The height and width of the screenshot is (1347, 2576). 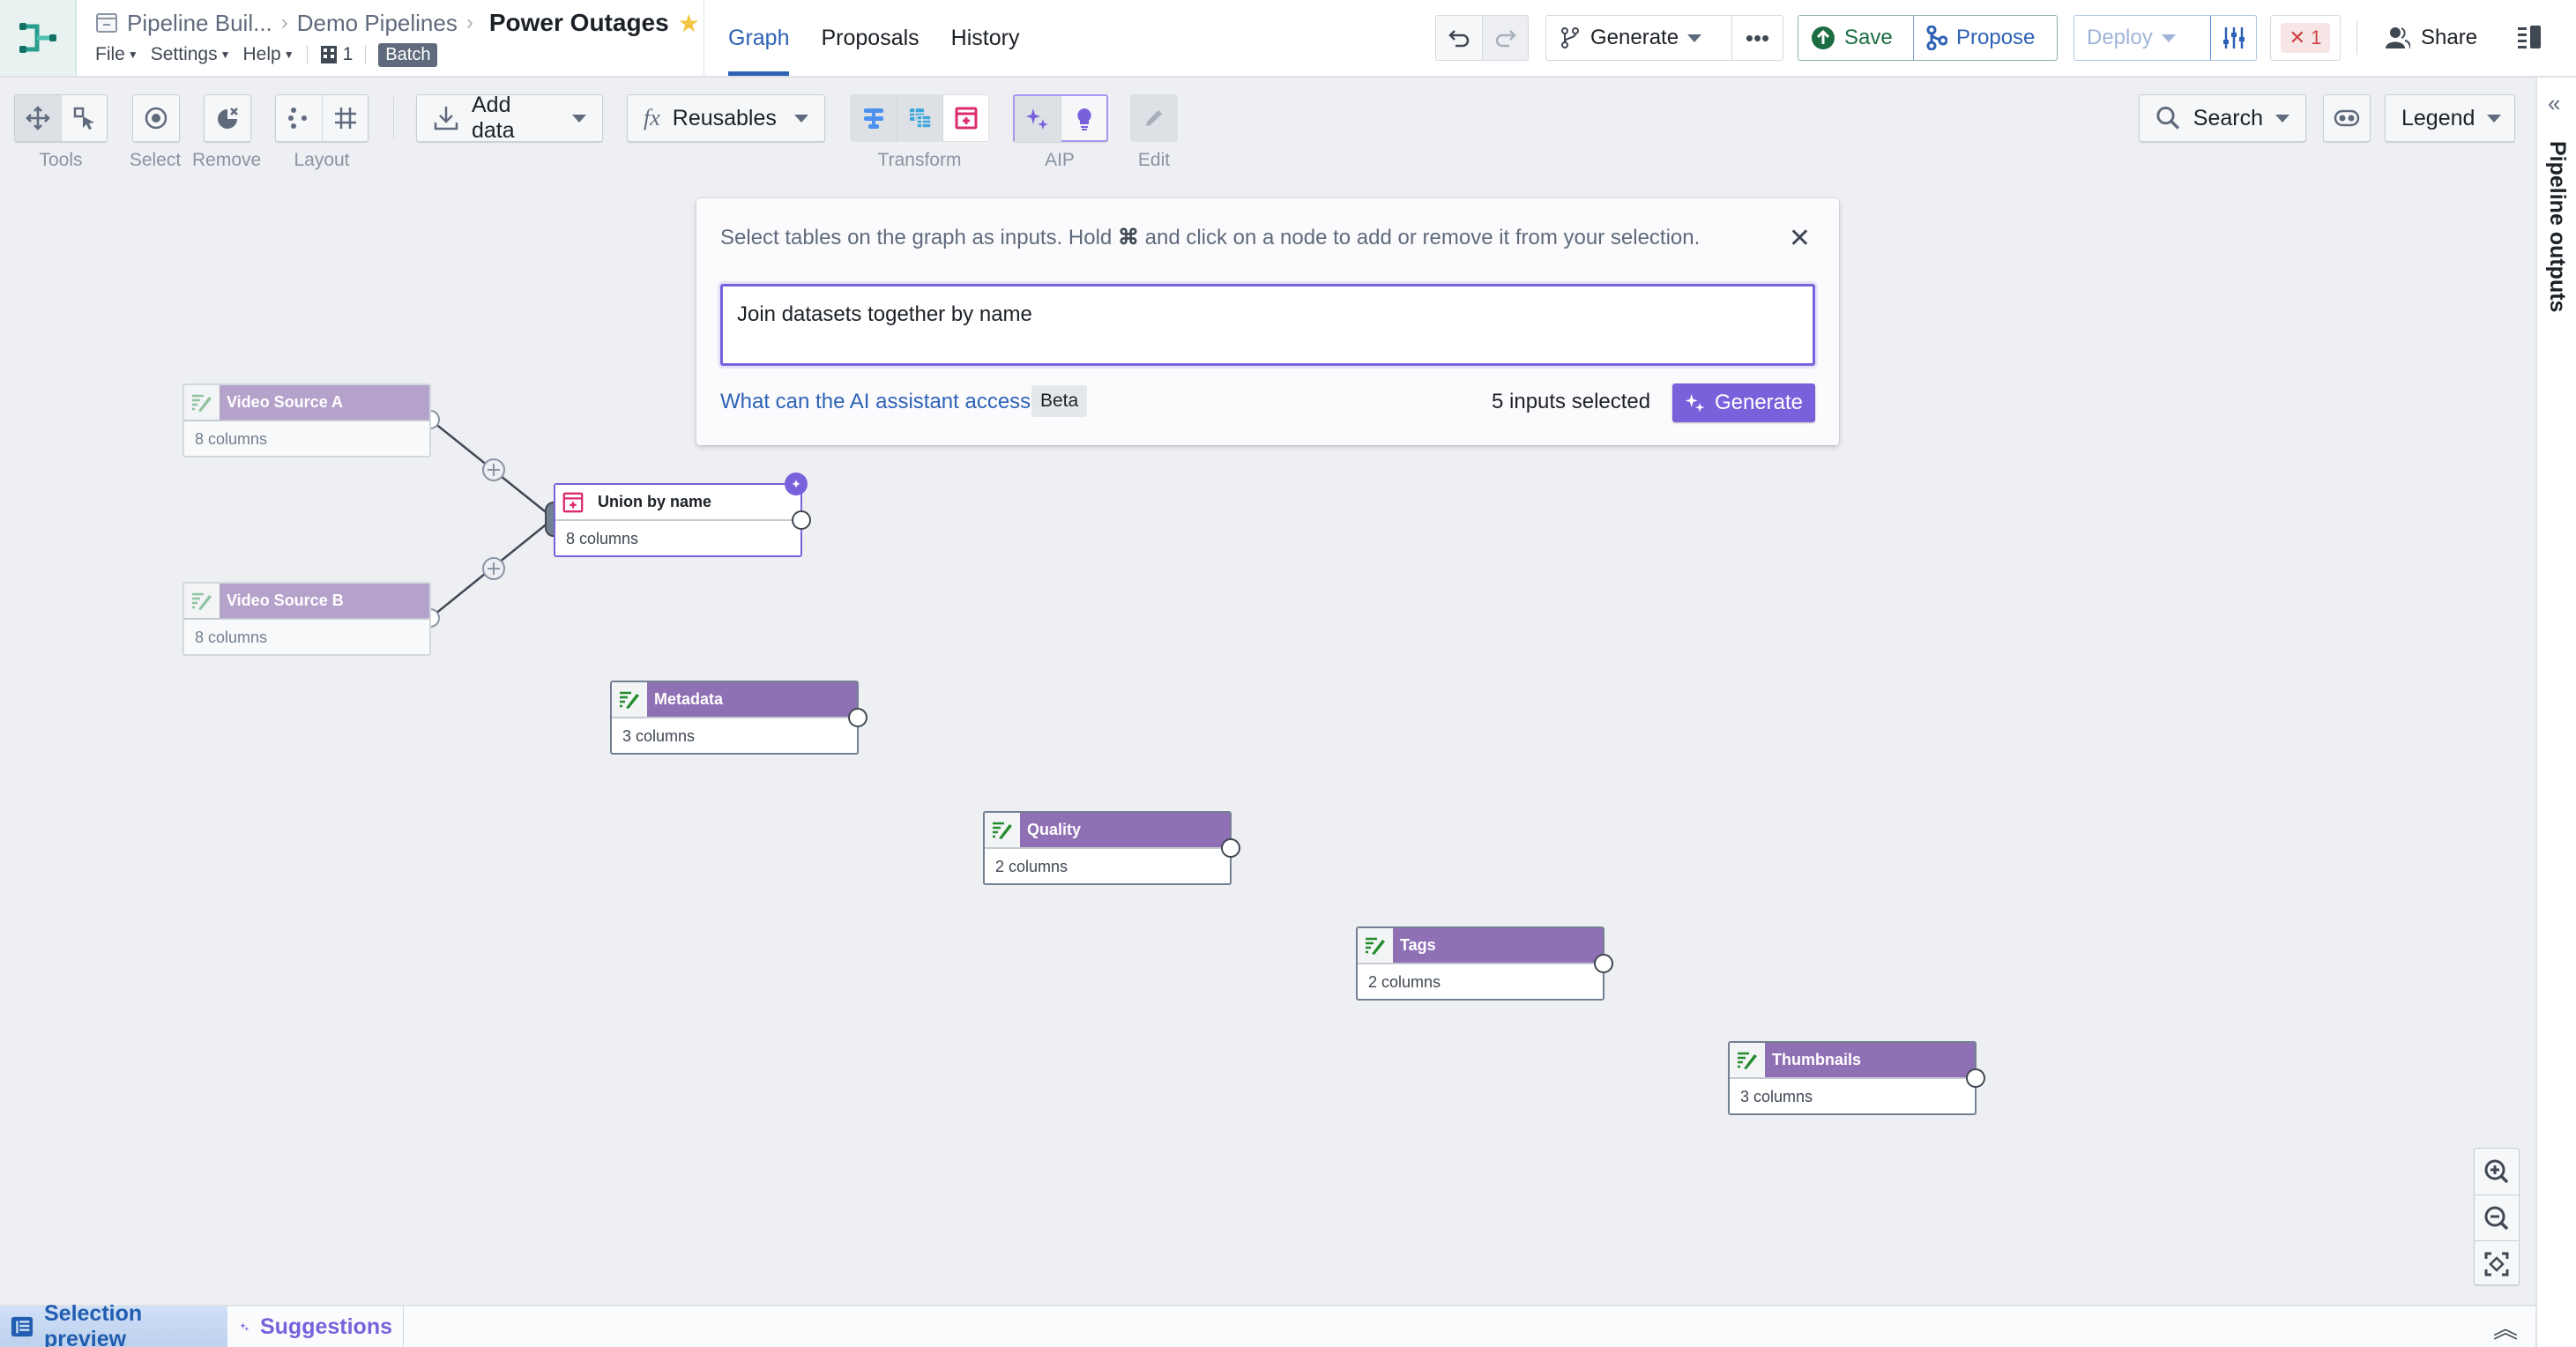 I want to click on branch-count: 1, so click(x=336, y=54).